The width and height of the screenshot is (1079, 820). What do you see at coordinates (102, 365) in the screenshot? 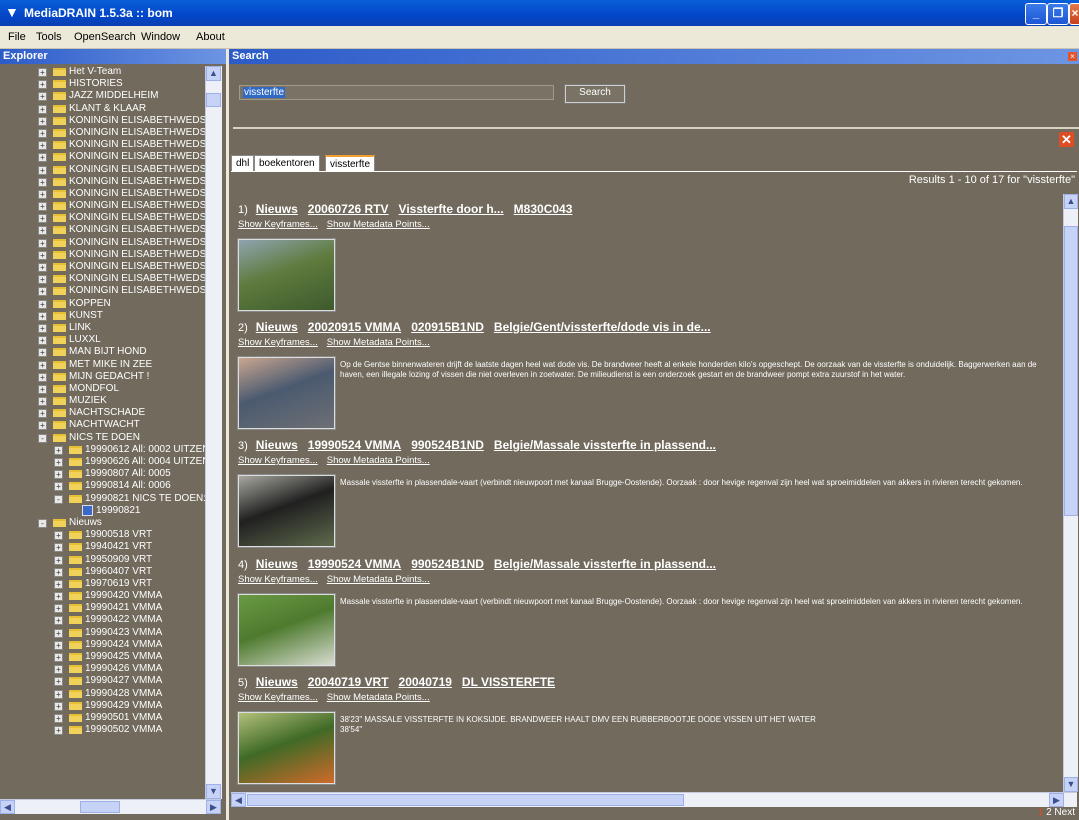
I see `tree-item: + MET MIKE IN ZEE` at bounding box center [102, 365].